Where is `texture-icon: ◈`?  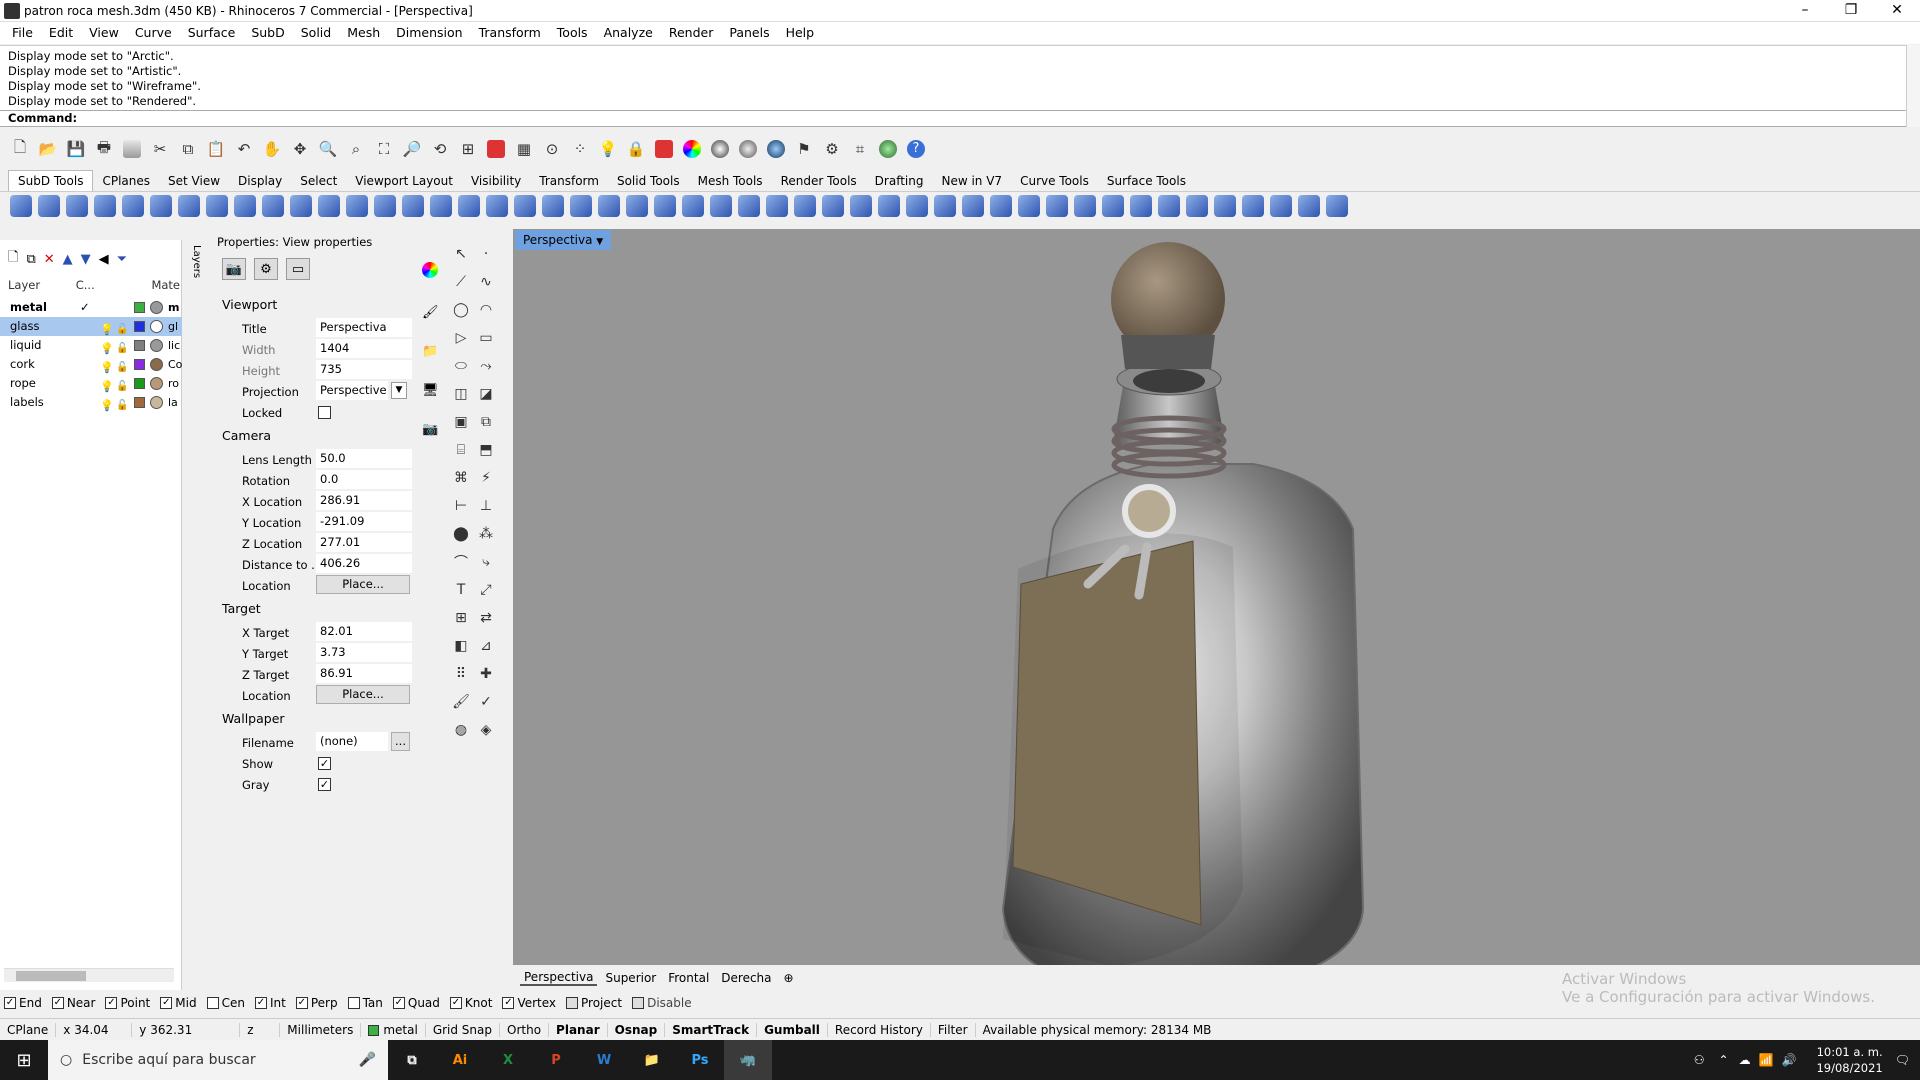
texture-icon: ◈ is located at coordinates (486, 730).